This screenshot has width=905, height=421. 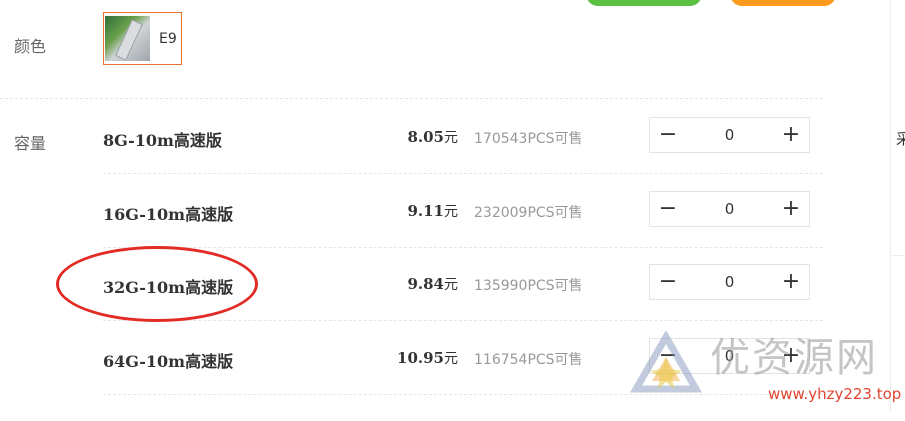 What do you see at coordinates (644, 3) in the screenshot?
I see `top-green-button` at bounding box center [644, 3].